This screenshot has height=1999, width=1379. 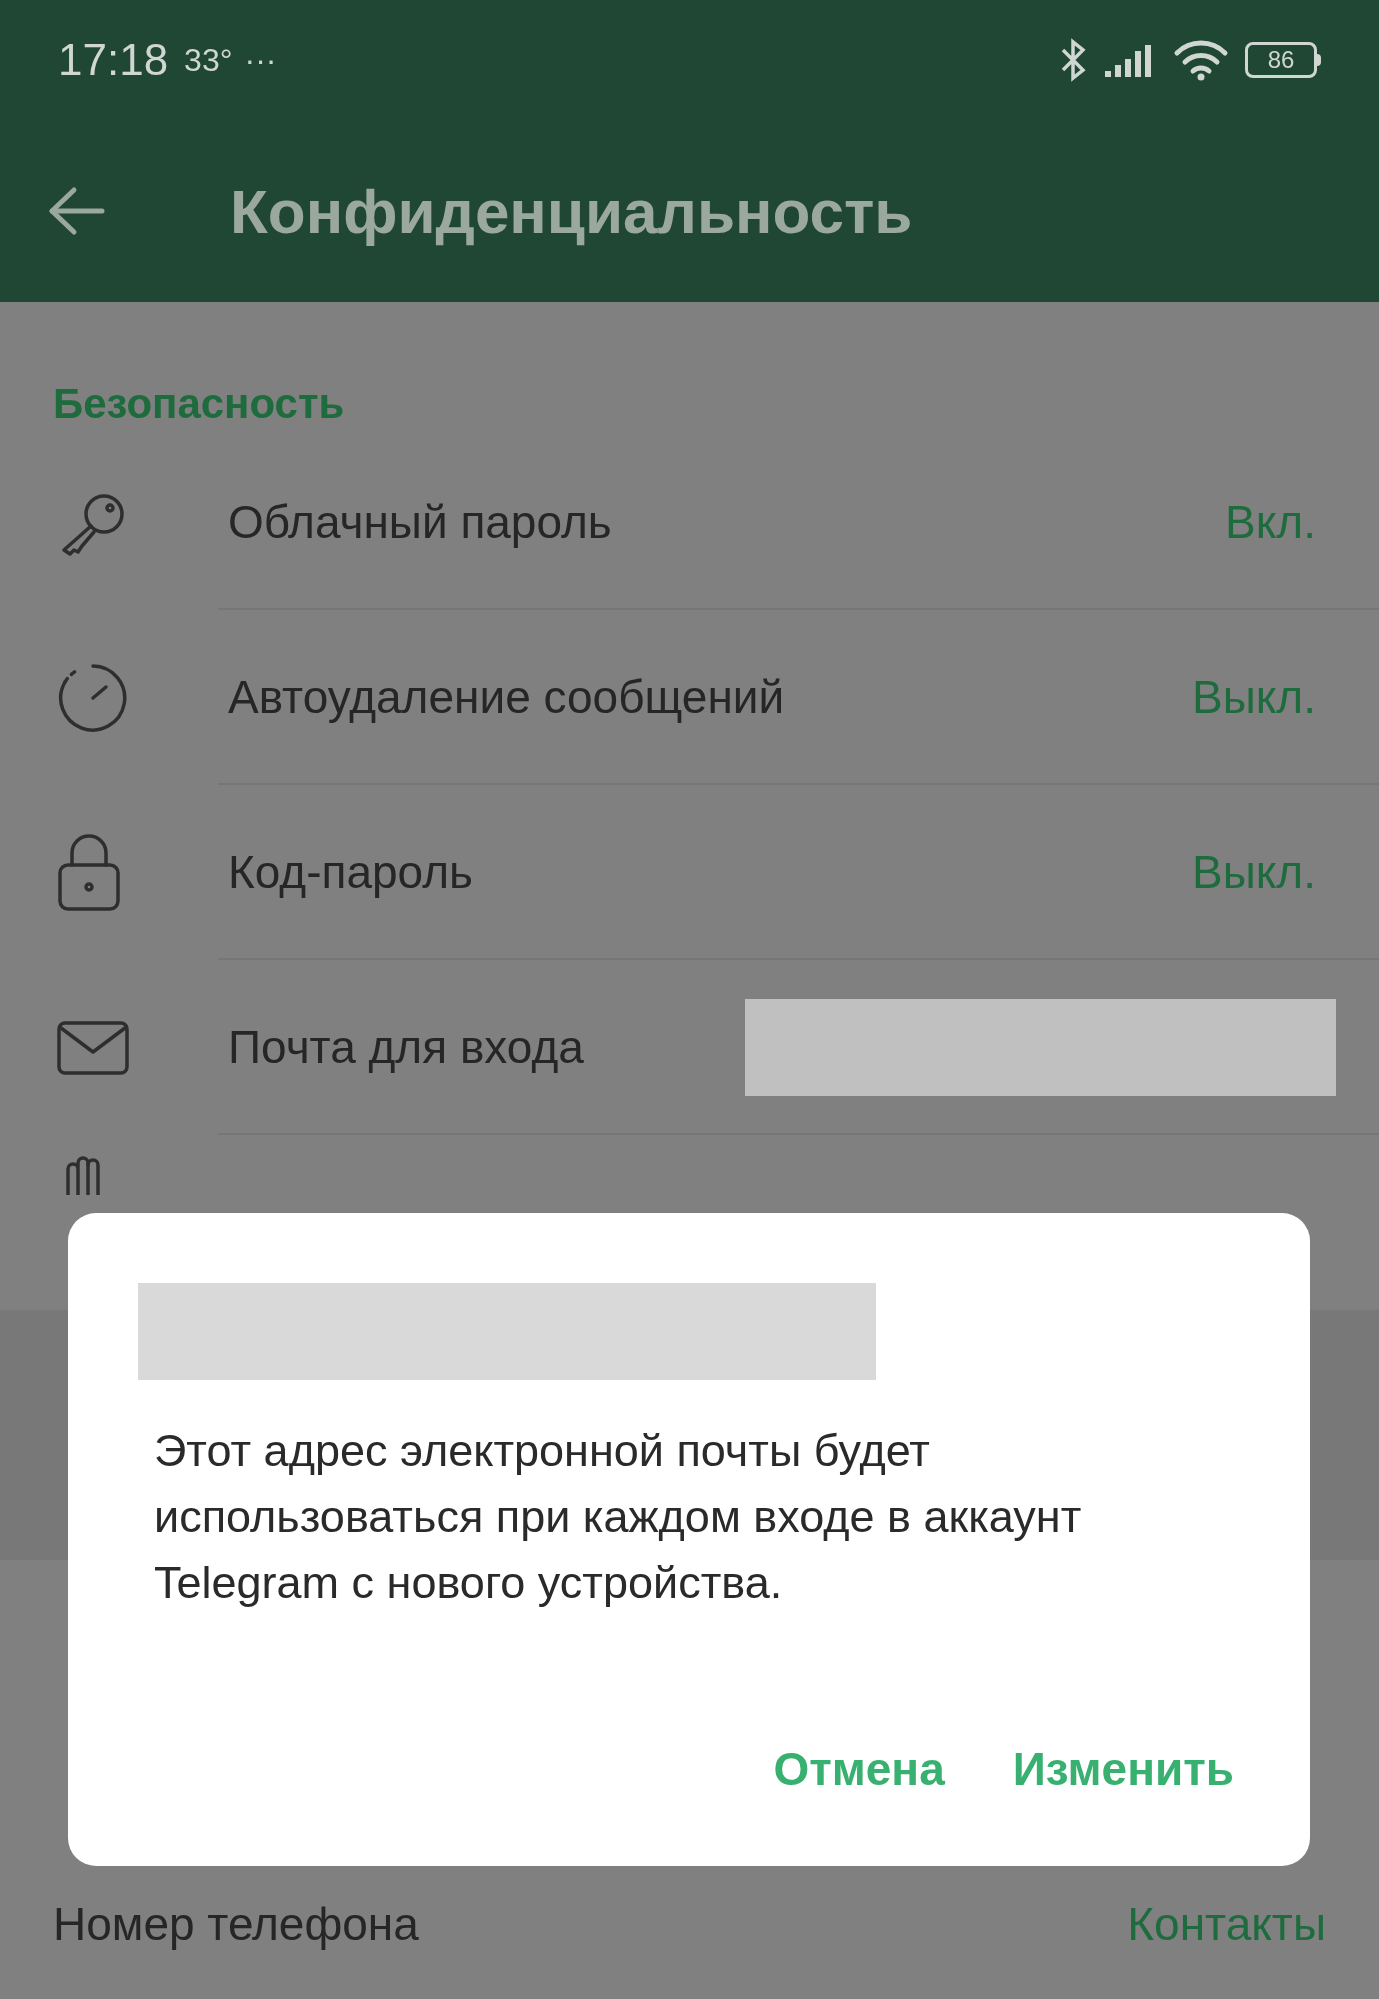 I want to click on screen-title: Конфиденциальность, so click(x=571, y=211).